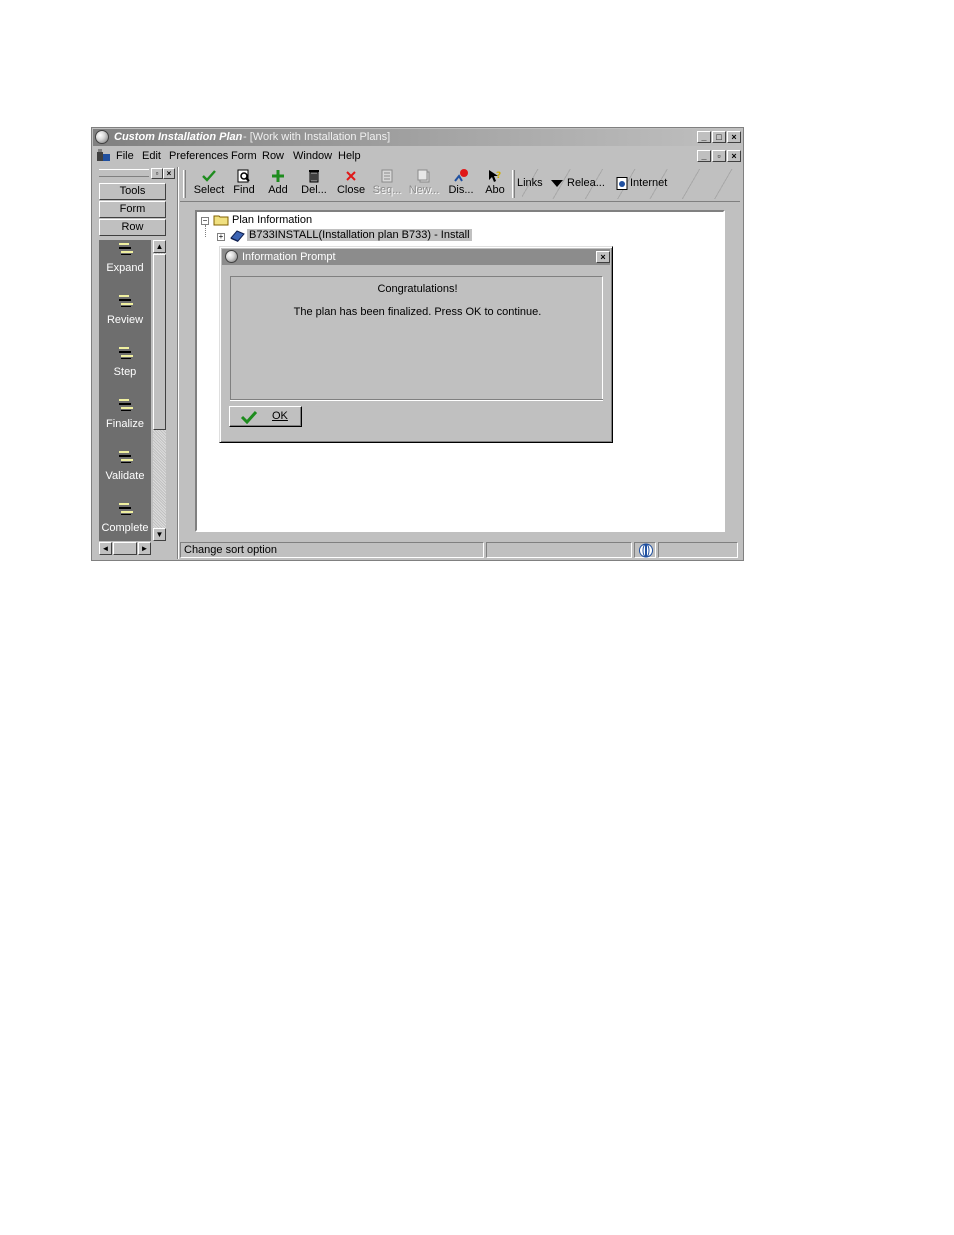 This screenshot has height=1235, width=954. I want to click on mdi-minimize-button: _, so click(704, 156).